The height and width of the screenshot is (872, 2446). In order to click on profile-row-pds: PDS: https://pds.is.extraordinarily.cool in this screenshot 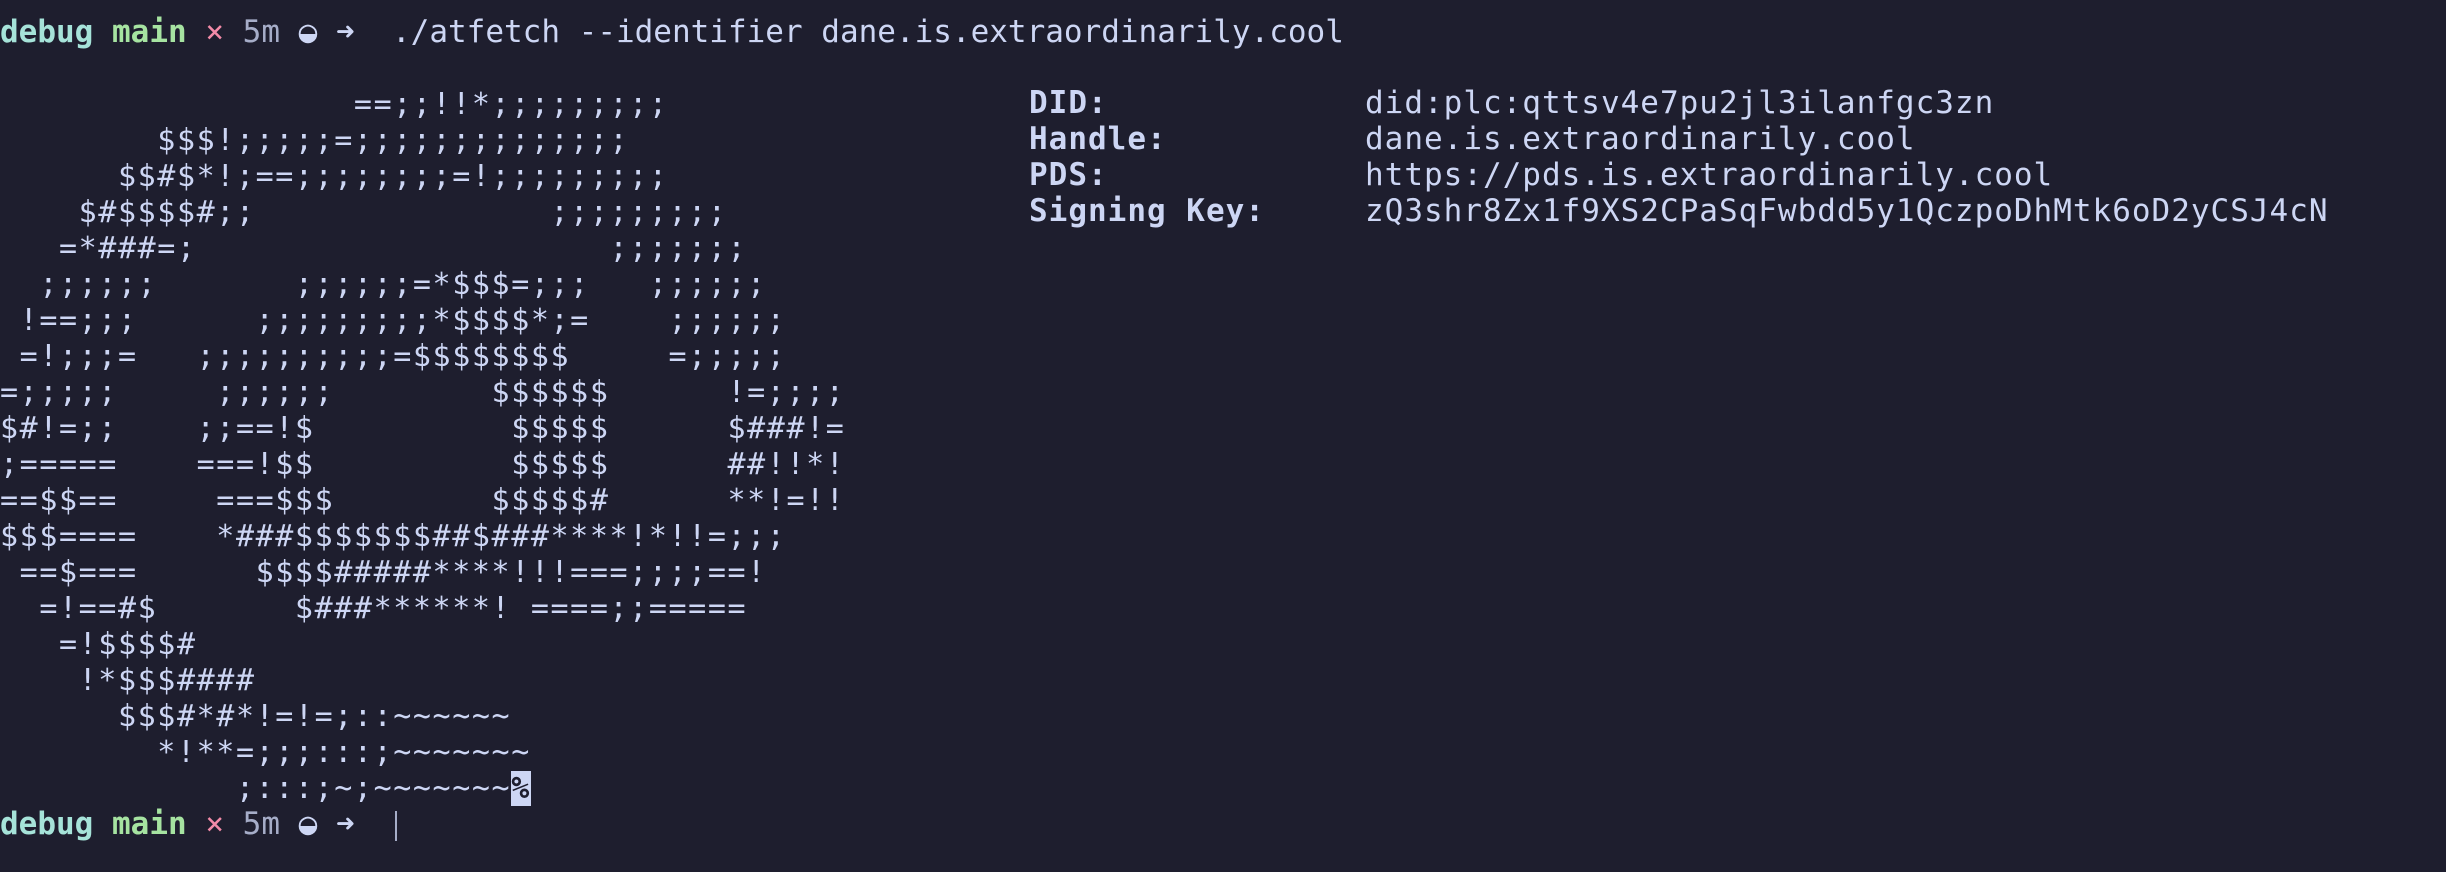, I will do `click(1679, 175)`.